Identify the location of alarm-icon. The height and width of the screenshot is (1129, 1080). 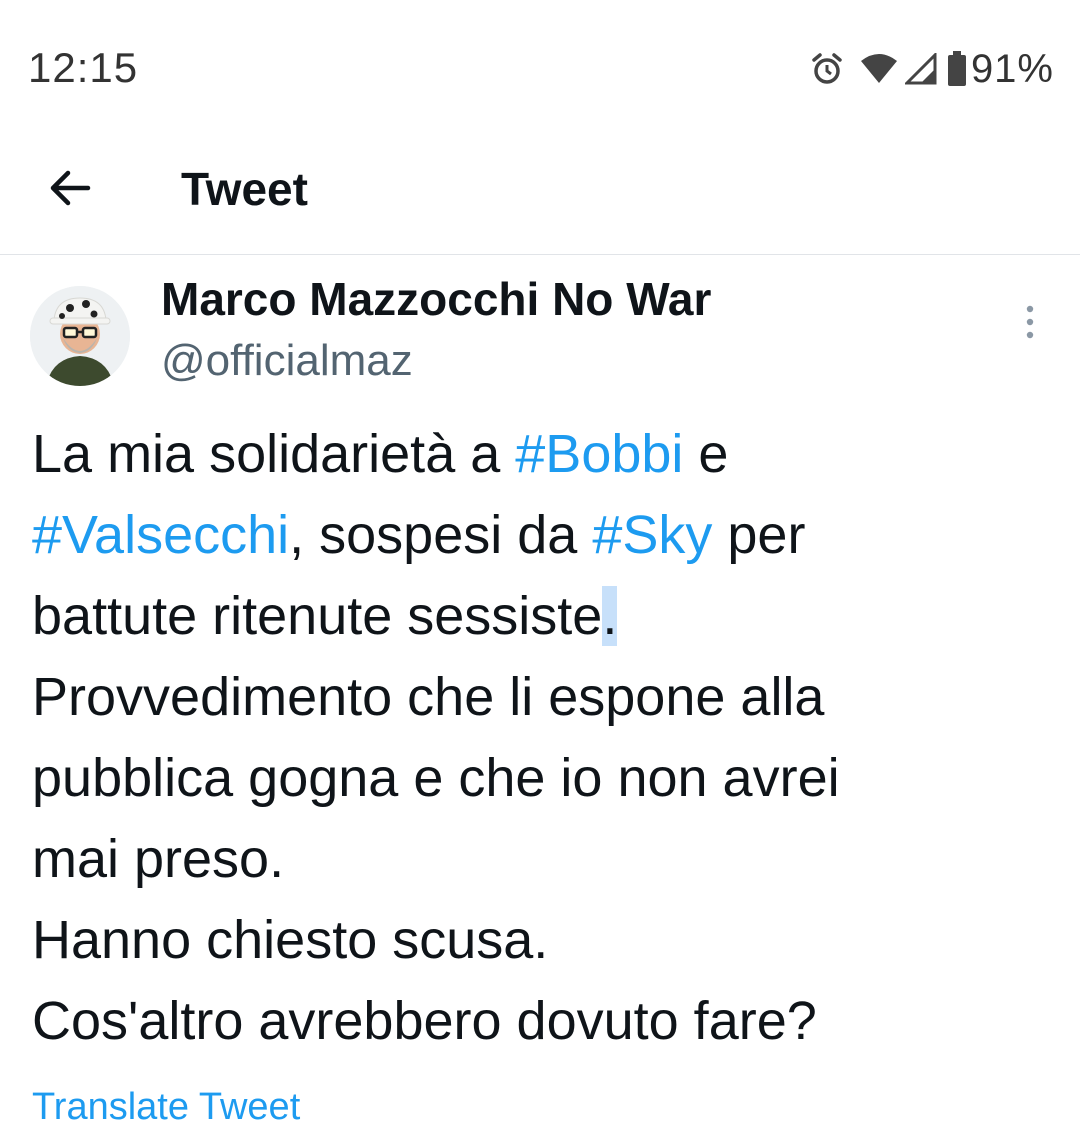
(827, 69).